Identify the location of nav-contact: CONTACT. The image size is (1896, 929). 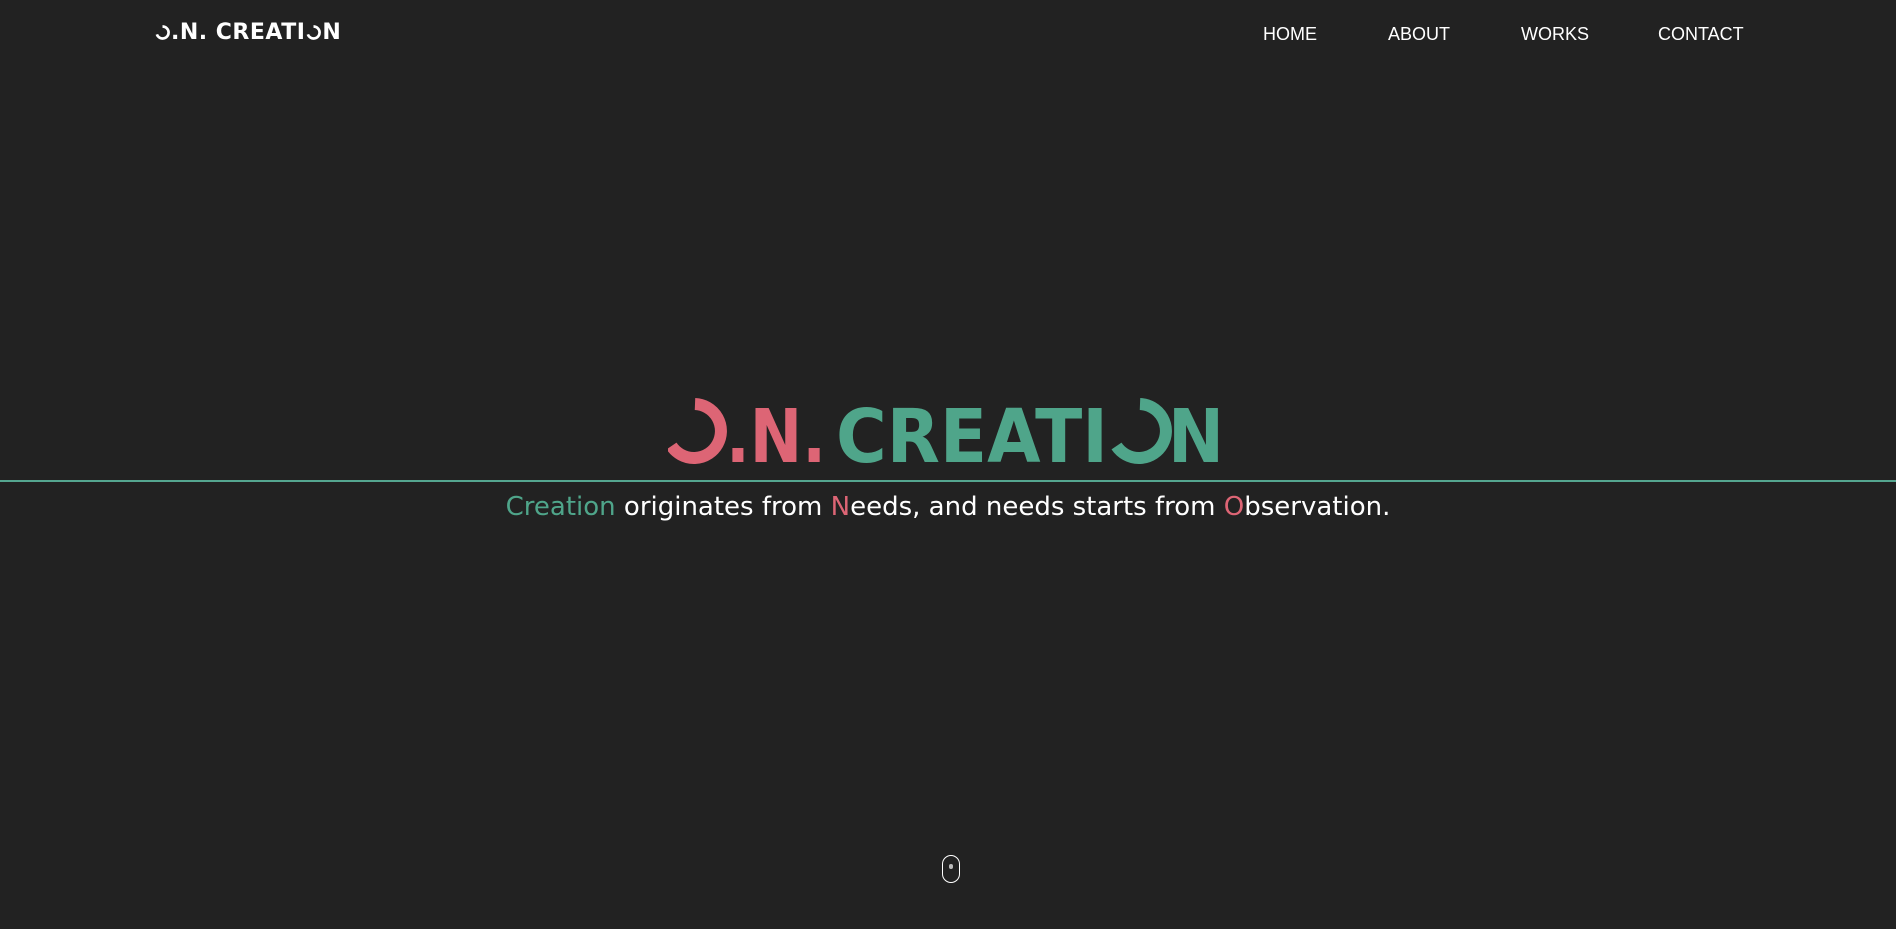
(1701, 34).